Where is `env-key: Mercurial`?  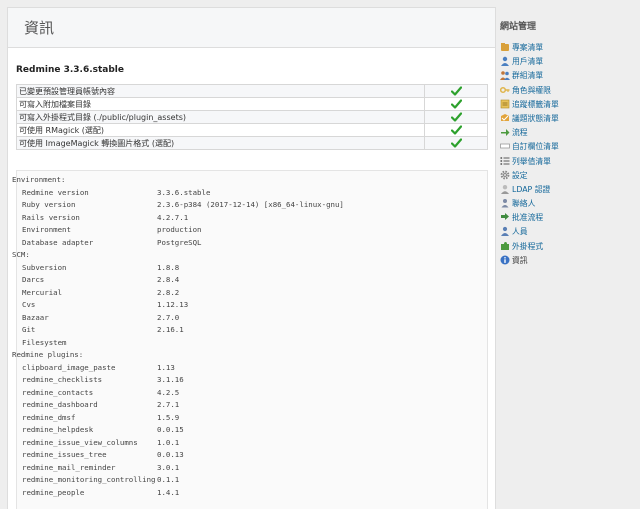
env-key: Mercurial is located at coordinates (42, 292).